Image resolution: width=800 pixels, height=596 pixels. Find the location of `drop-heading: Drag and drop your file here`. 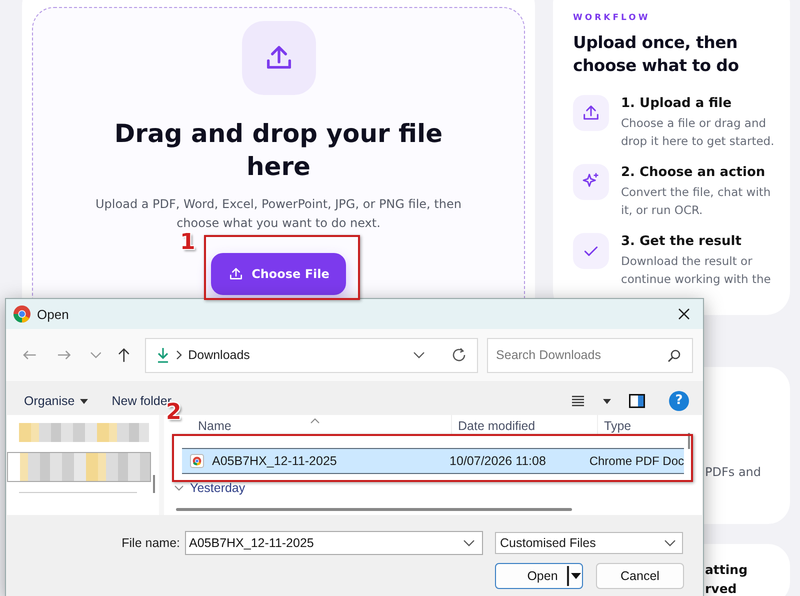

drop-heading: Drag and drop your file here is located at coordinates (279, 150).